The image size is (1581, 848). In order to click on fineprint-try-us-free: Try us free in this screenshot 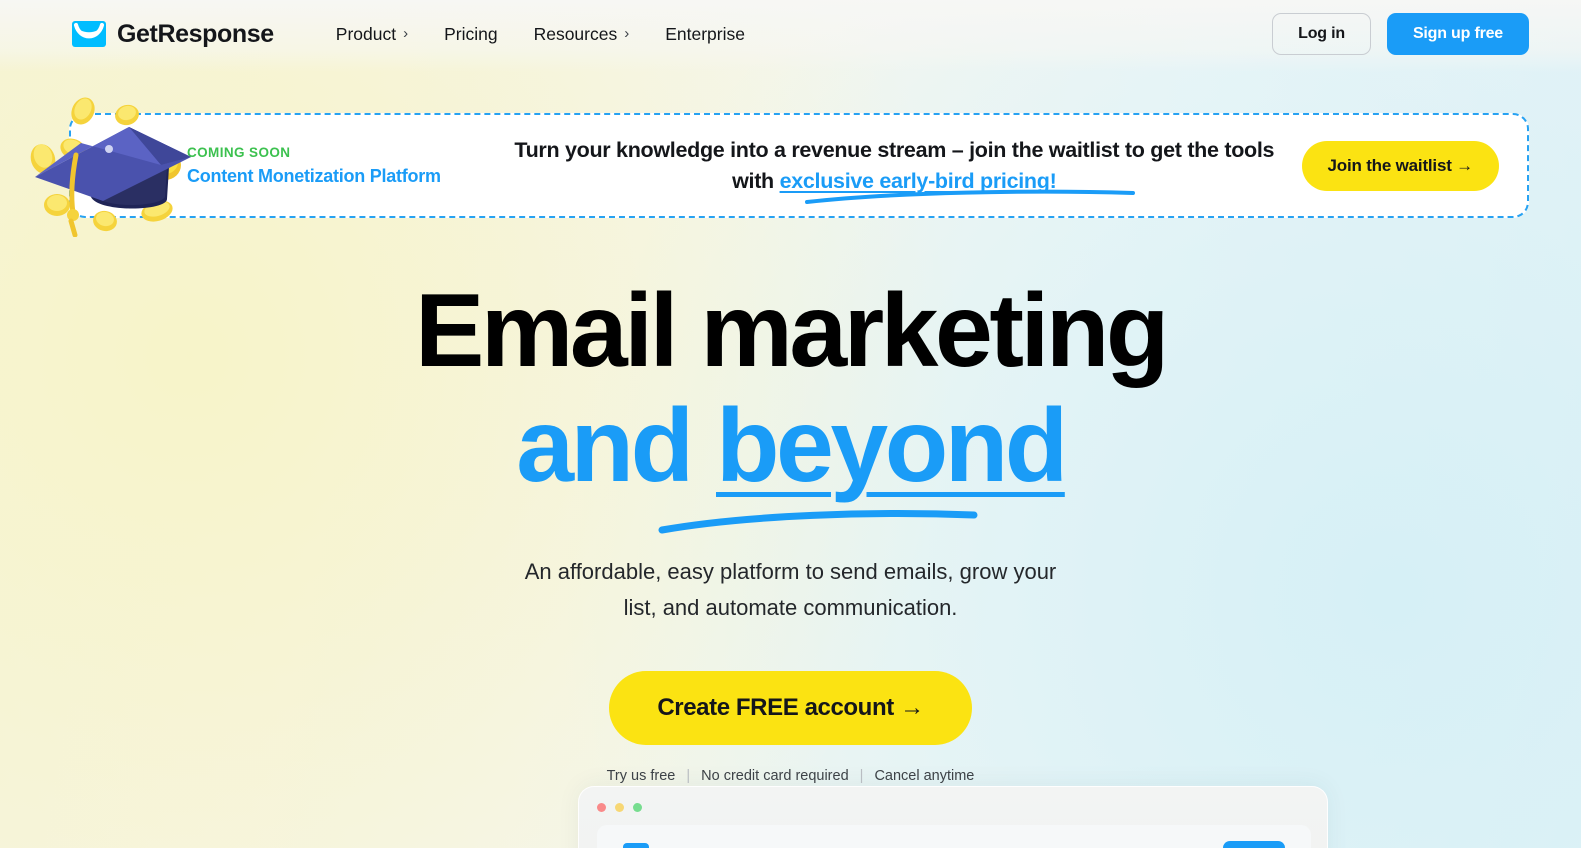, I will do `click(641, 776)`.